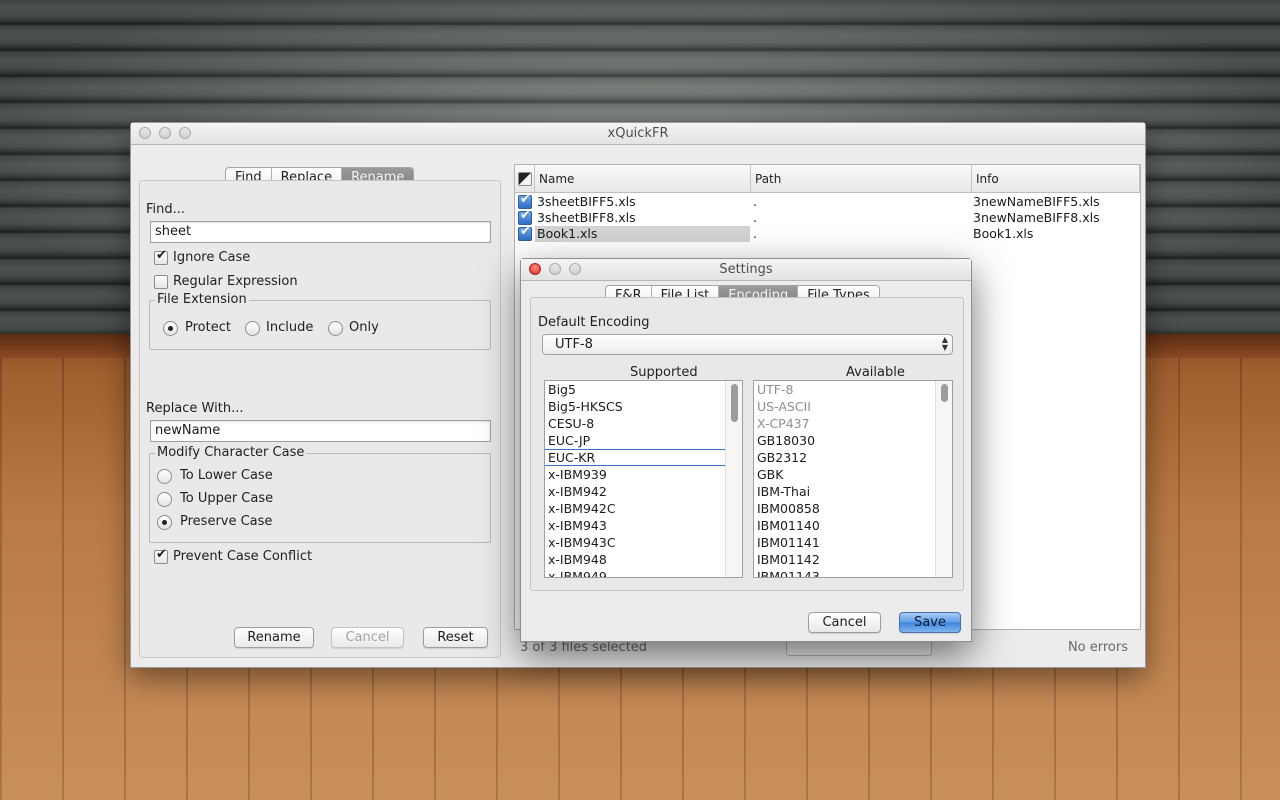 The height and width of the screenshot is (800, 1280). I want to click on only-radio, so click(335, 328).